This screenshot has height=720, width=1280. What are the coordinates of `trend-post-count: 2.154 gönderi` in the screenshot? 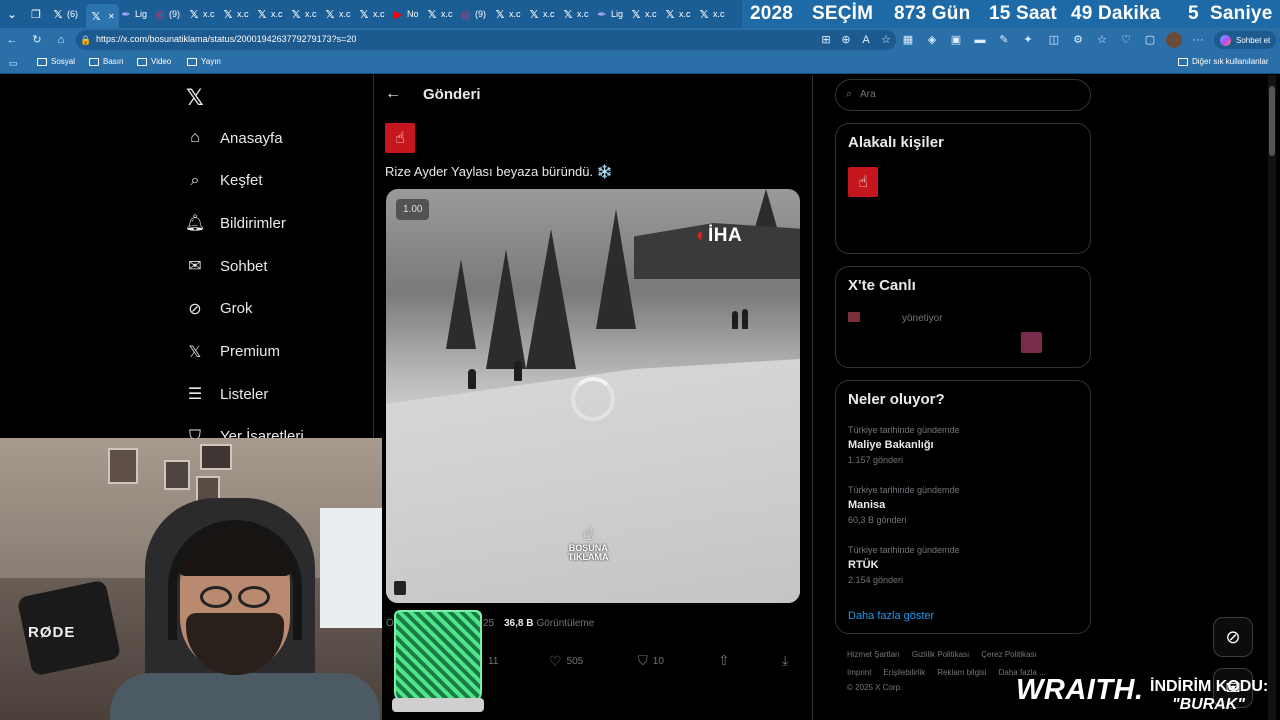 It's located at (876, 580).